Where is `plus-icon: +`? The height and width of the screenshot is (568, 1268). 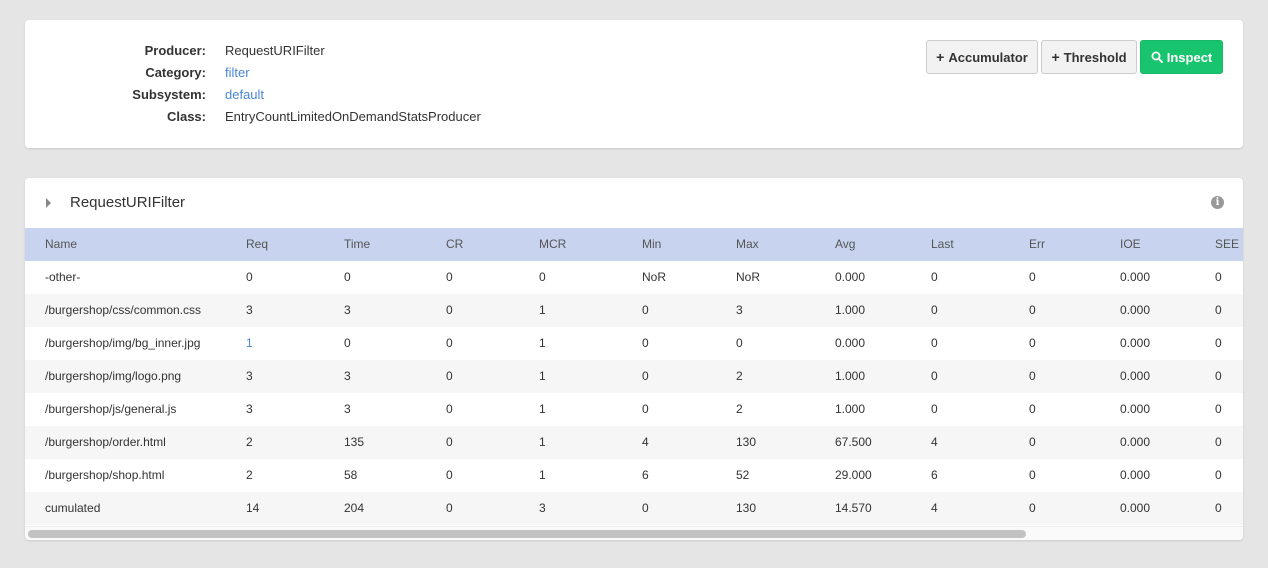 plus-icon: + is located at coordinates (940, 57).